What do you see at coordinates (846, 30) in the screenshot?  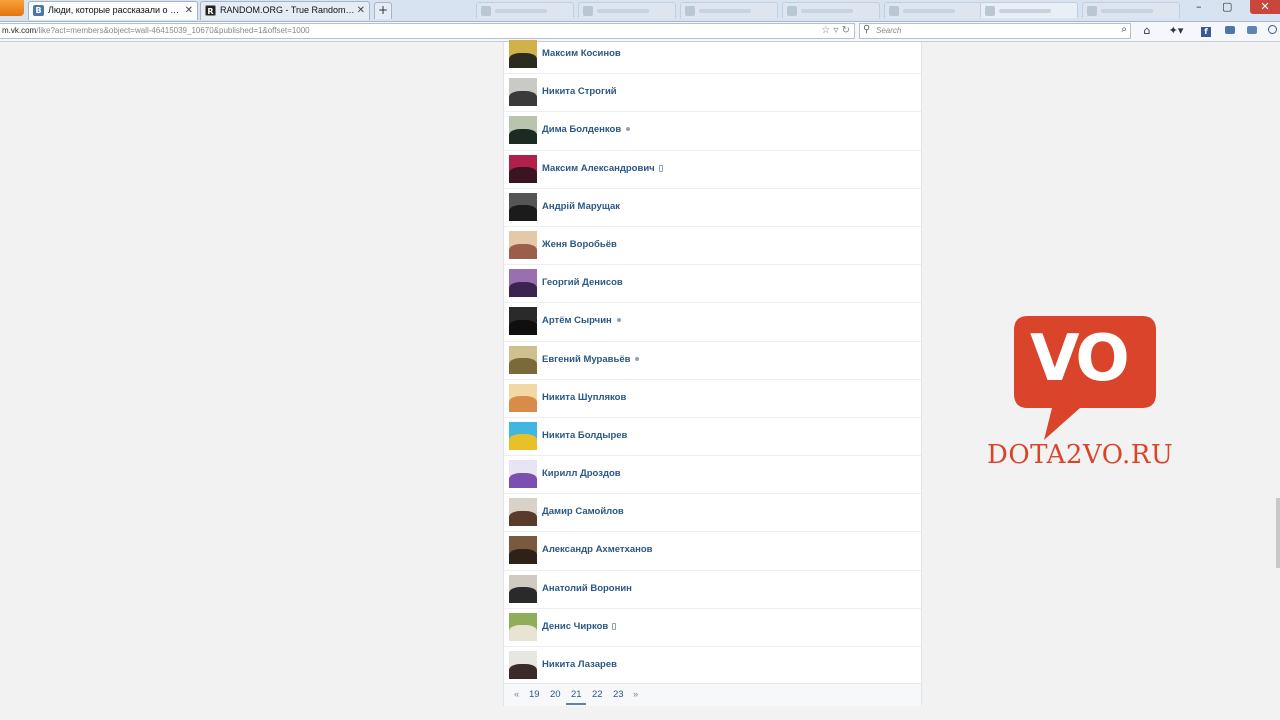 I see `reload-icon: ↻` at bounding box center [846, 30].